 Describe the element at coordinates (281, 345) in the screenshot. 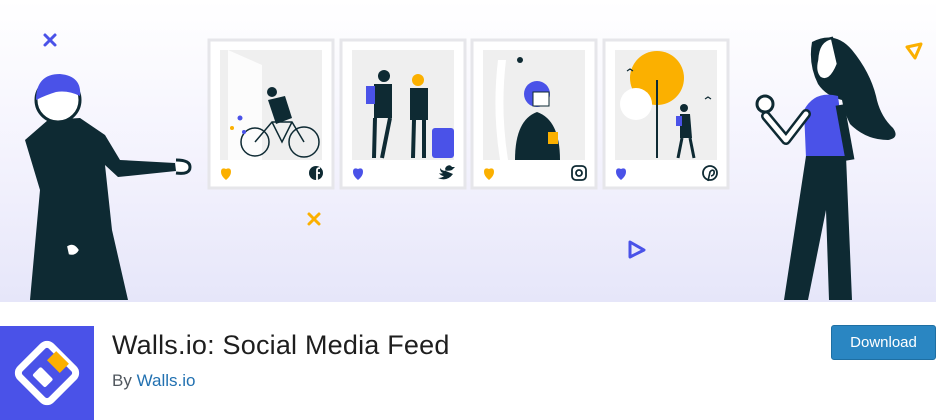

I see `plugin-title: Walls.io: Social Media Feed` at that location.